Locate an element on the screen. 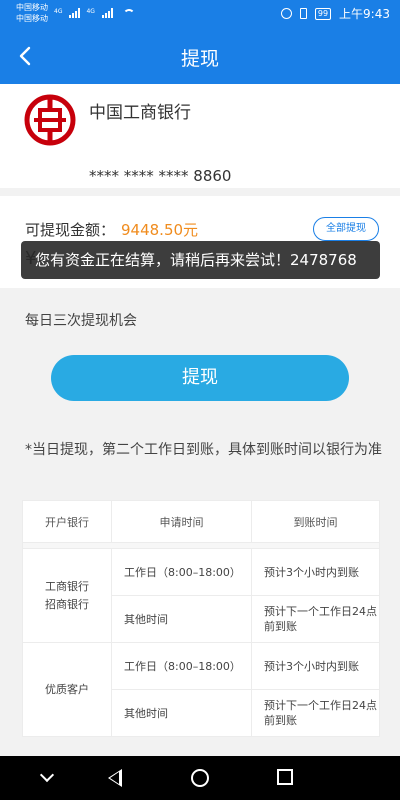 The width and height of the screenshot is (400, 800). withdraw-button: 提现 is located at coordinates (200, 378).